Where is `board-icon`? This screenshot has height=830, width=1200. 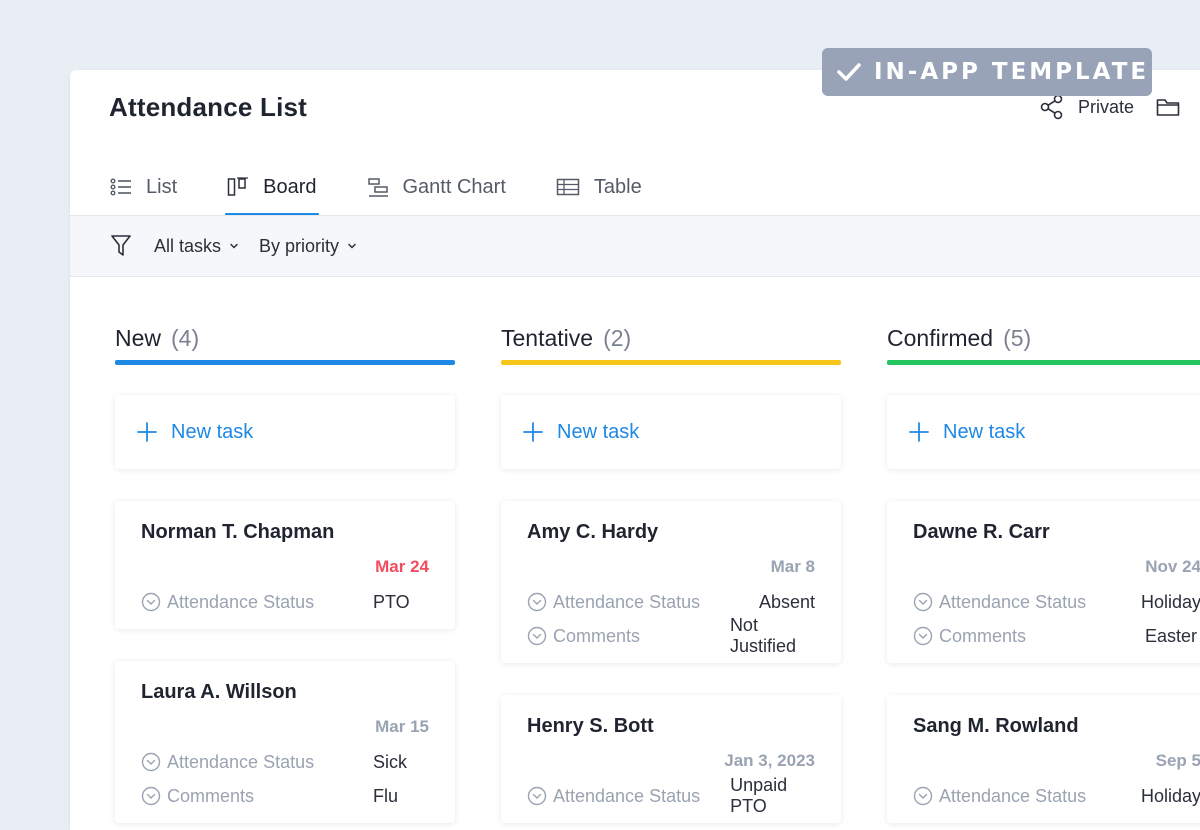 board-icon is located at coordinates (238, 187).